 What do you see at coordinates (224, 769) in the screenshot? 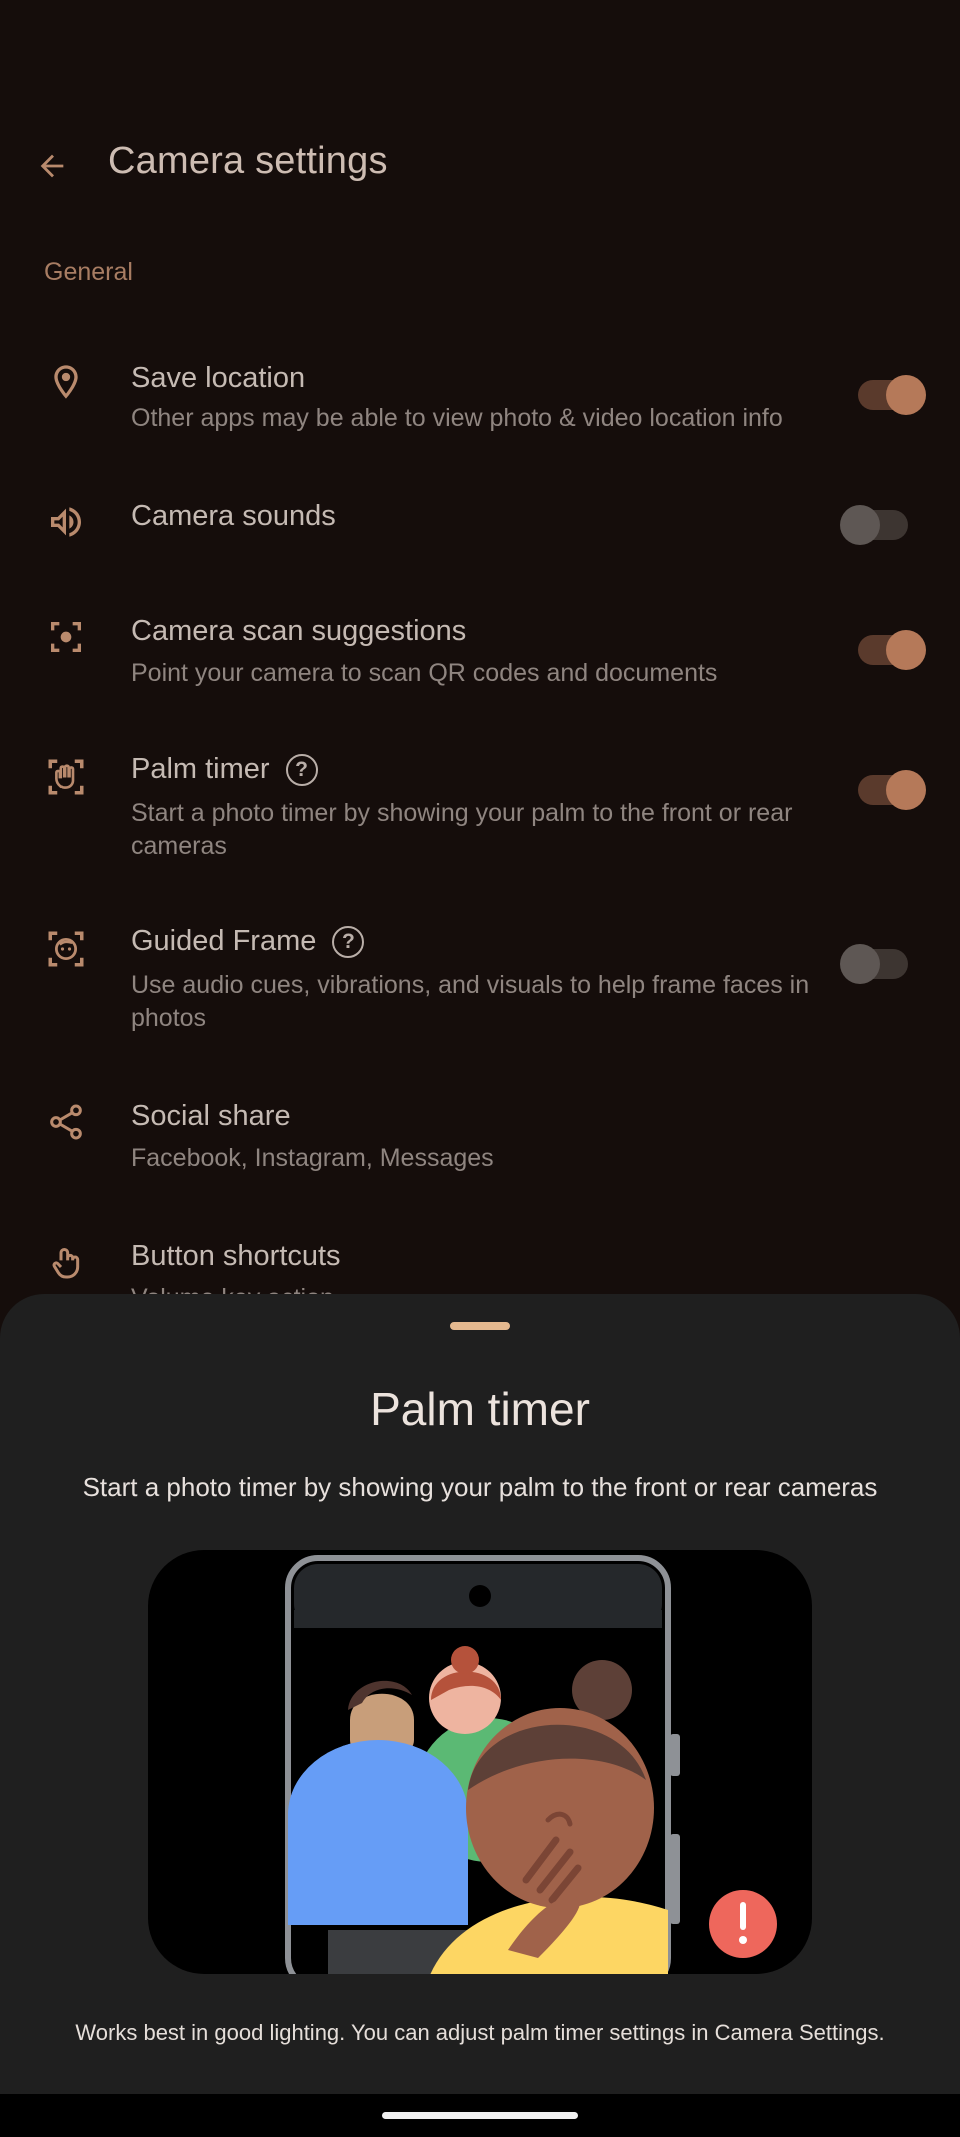
I see `setting-title: Palm timer ?` at bounding box center [224, 769].